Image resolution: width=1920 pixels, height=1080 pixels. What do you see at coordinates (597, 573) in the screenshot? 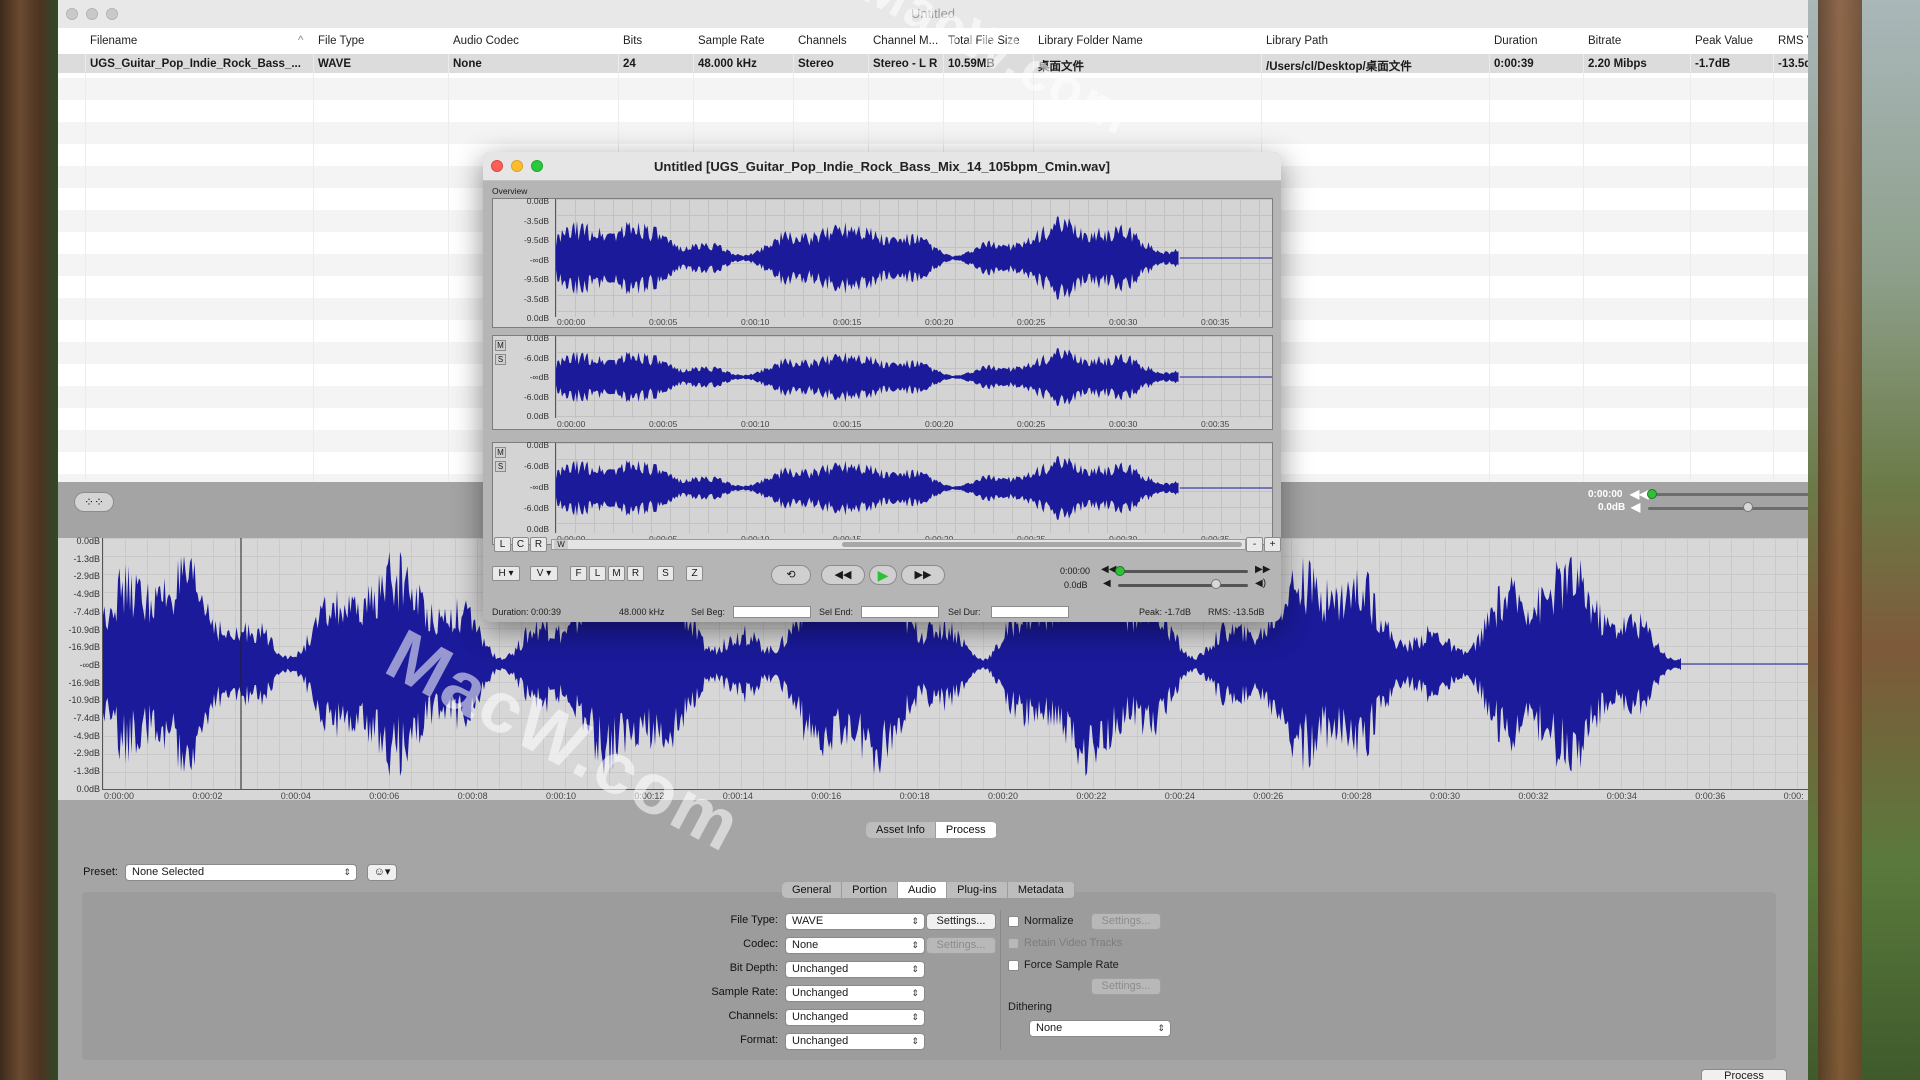
I see `left-button: L` at bounding box center [597, 573].